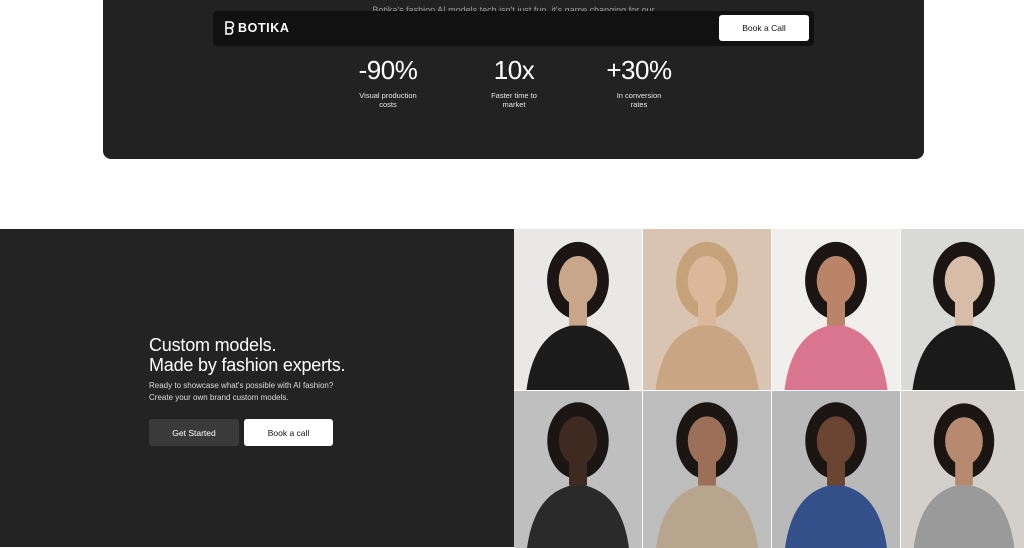 This screenshot has width=1024, height=548. Describe the element at coordinates (388, 100) in the screenshot. I see `stat-label: Visual production costs` at that location.